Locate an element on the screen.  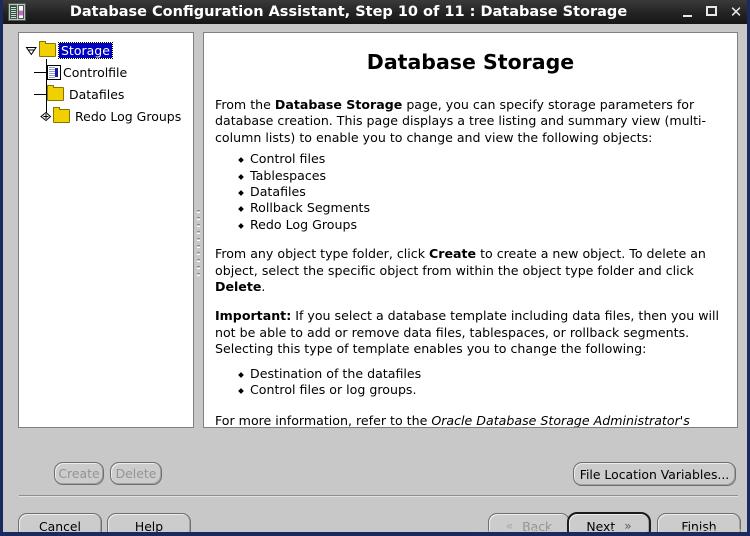
list-item: Redo Log Groups is located at coordinates (493, 225).